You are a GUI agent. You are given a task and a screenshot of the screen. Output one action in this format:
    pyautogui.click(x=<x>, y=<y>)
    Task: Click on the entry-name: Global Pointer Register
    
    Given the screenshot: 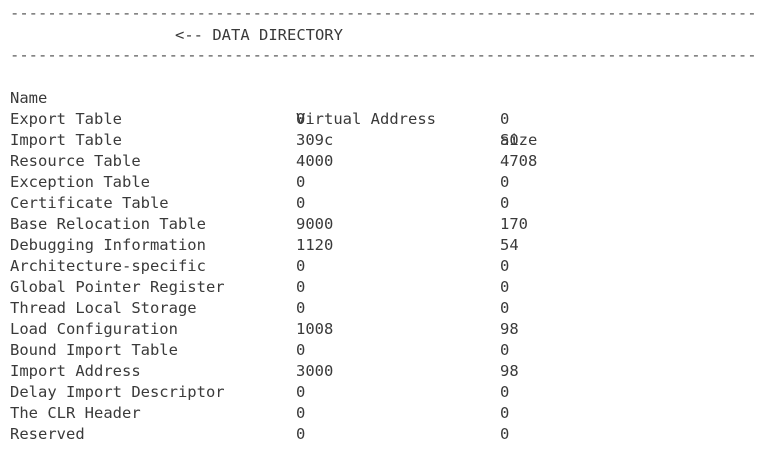 What is the action you would take?
    pyautogui.click(x=117, y=287)
    